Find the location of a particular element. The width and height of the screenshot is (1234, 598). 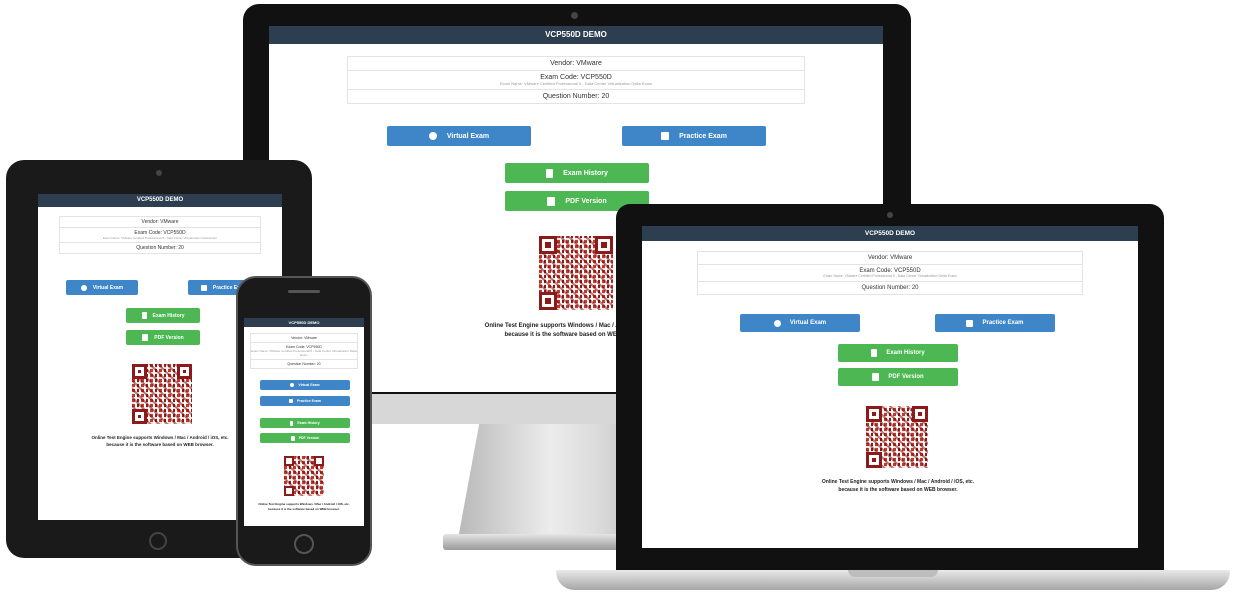

phone-screen: VCP550D DEMO Vendor: VMware Exam Code is located at coordinates (304, 422).